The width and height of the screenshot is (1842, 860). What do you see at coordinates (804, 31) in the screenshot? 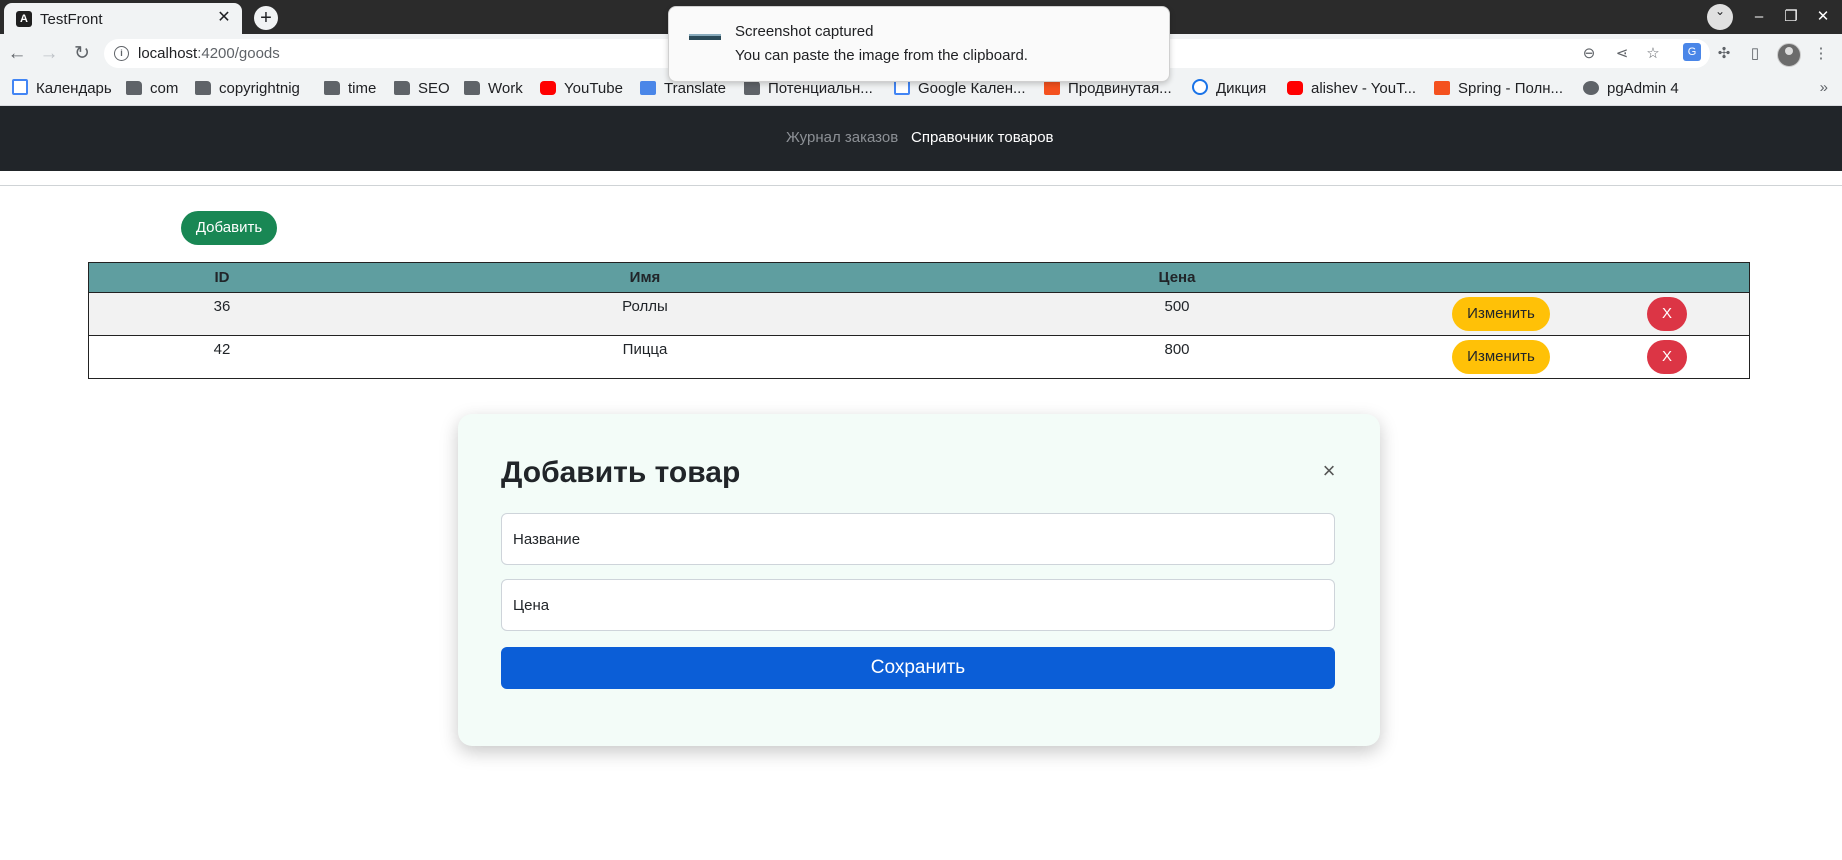
I see `notification-title: Screenshot captured` at bounding box center [804, 31].